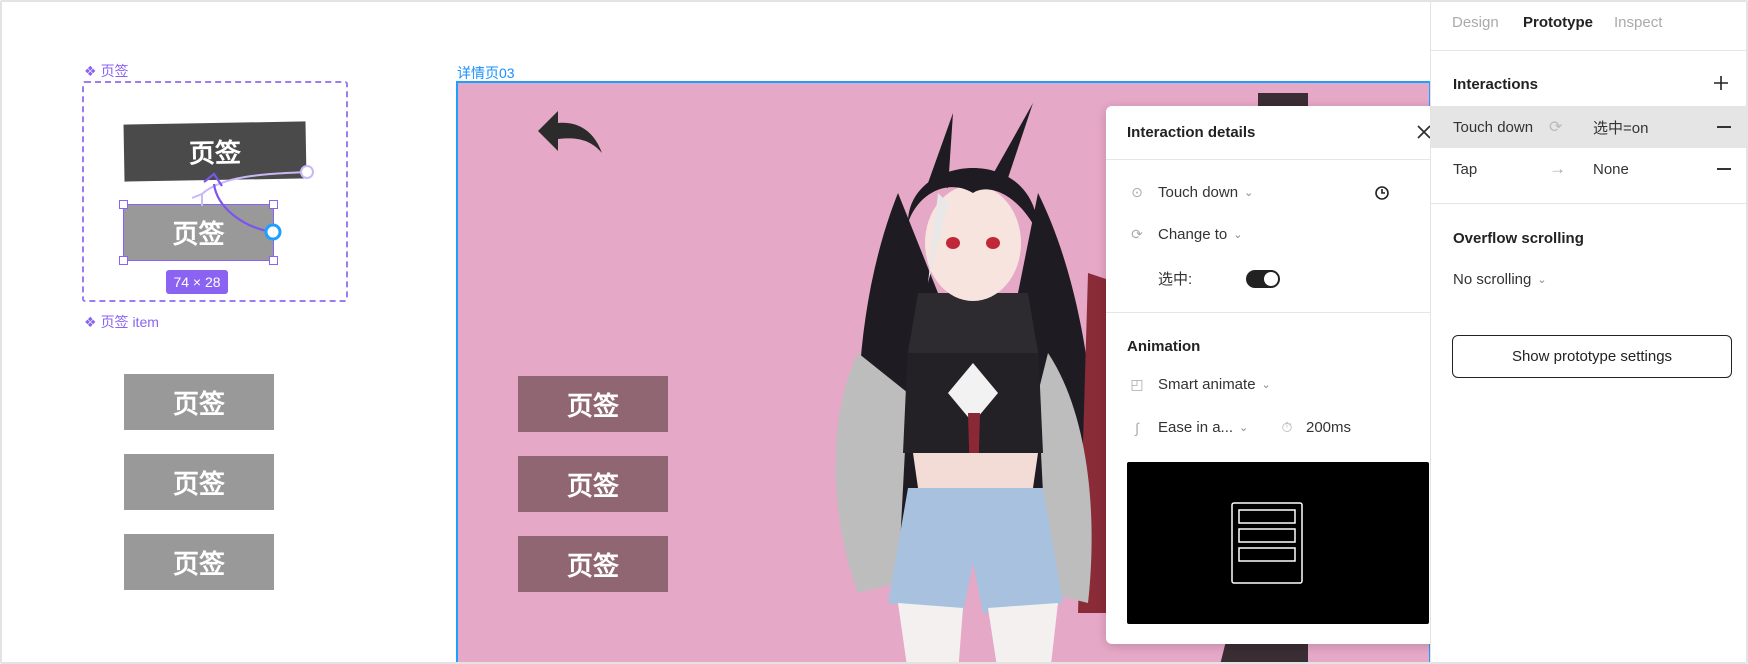 This screenshot has height=664, width=1748. I want to click on stopwatch-icon: ⏱, so click(1287, 427).